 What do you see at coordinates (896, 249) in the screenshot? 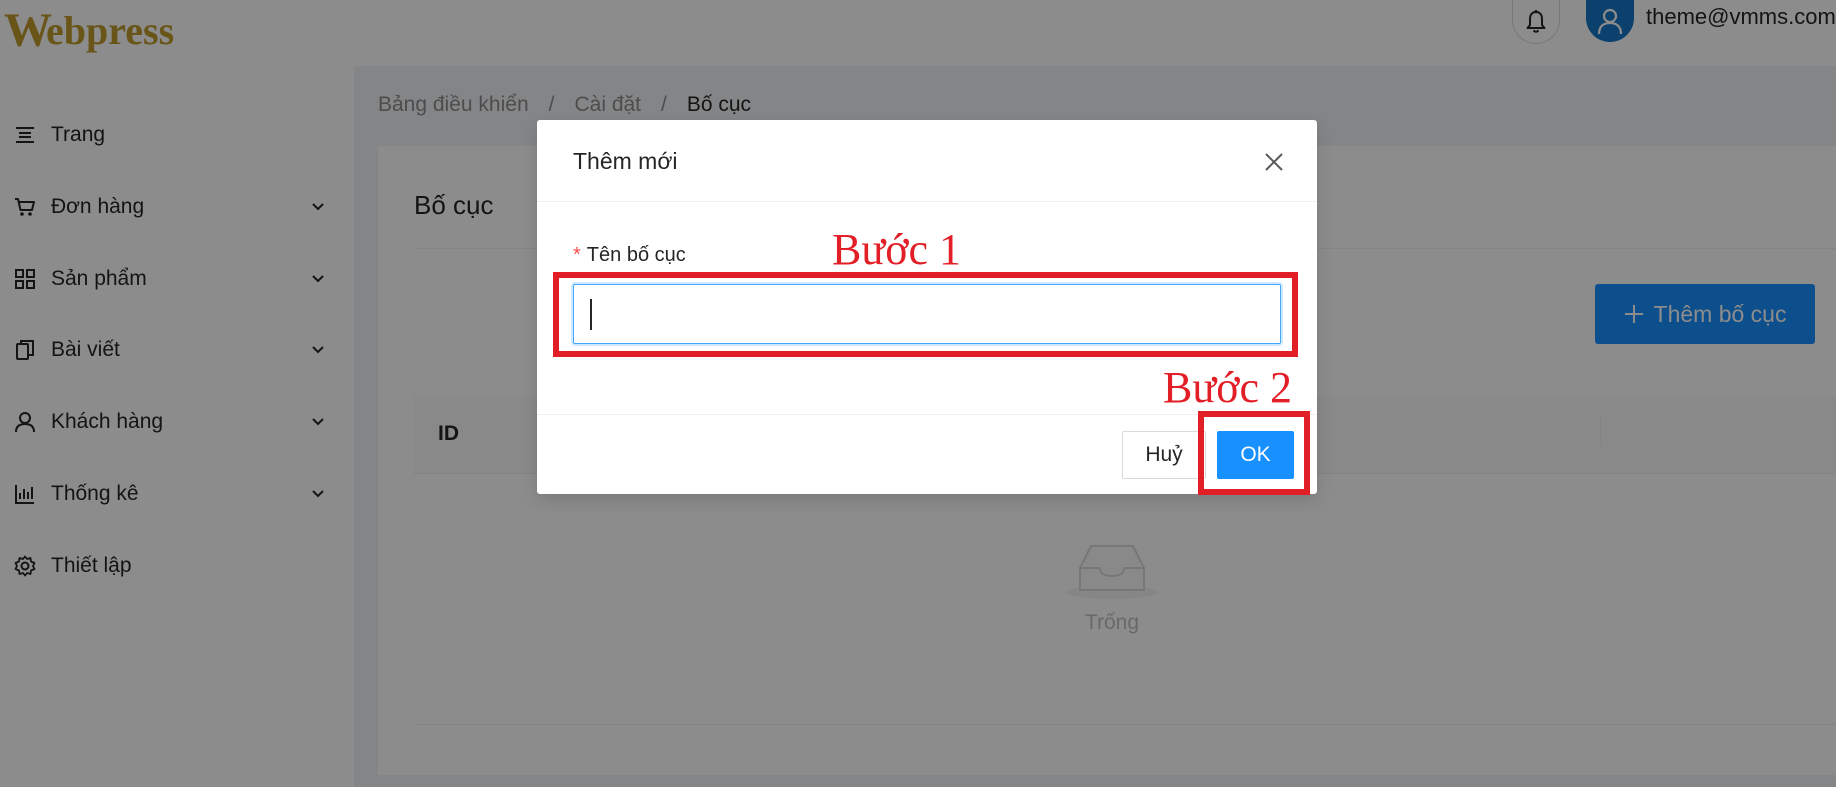
I see `step1-label: Bước 1` at bounding box center [896, 249].